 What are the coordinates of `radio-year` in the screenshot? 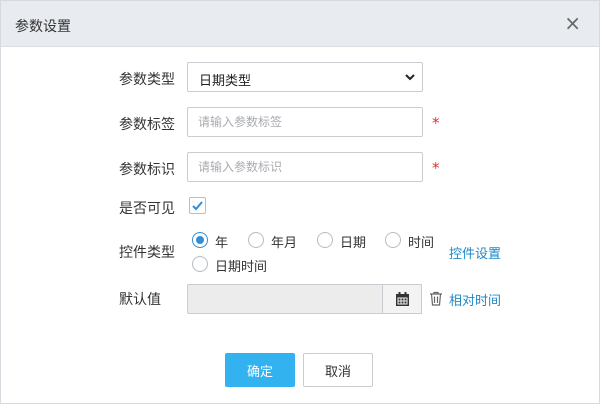 It's located at (200, 240).